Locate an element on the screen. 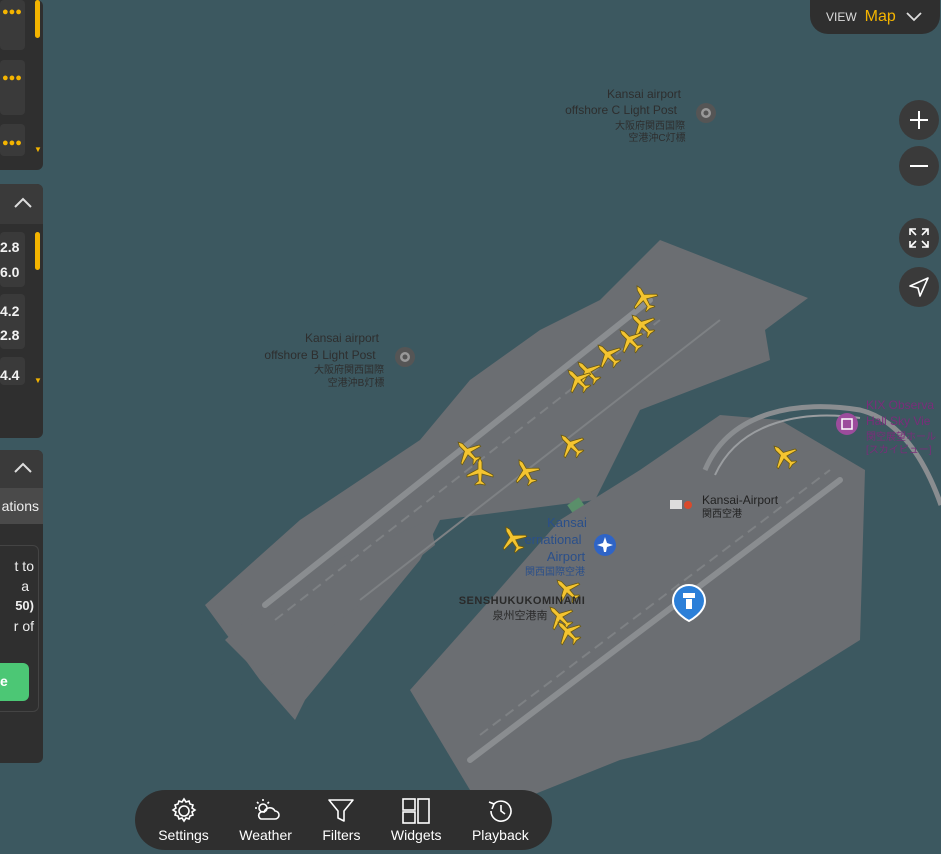 The width and height of the screenshot is (941, 854). filter-icon is located at coordinates (341, 810).